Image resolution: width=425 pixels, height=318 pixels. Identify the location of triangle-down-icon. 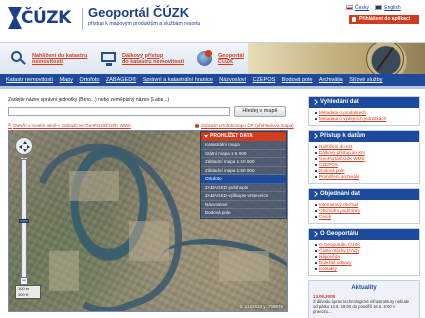
(206, 136).